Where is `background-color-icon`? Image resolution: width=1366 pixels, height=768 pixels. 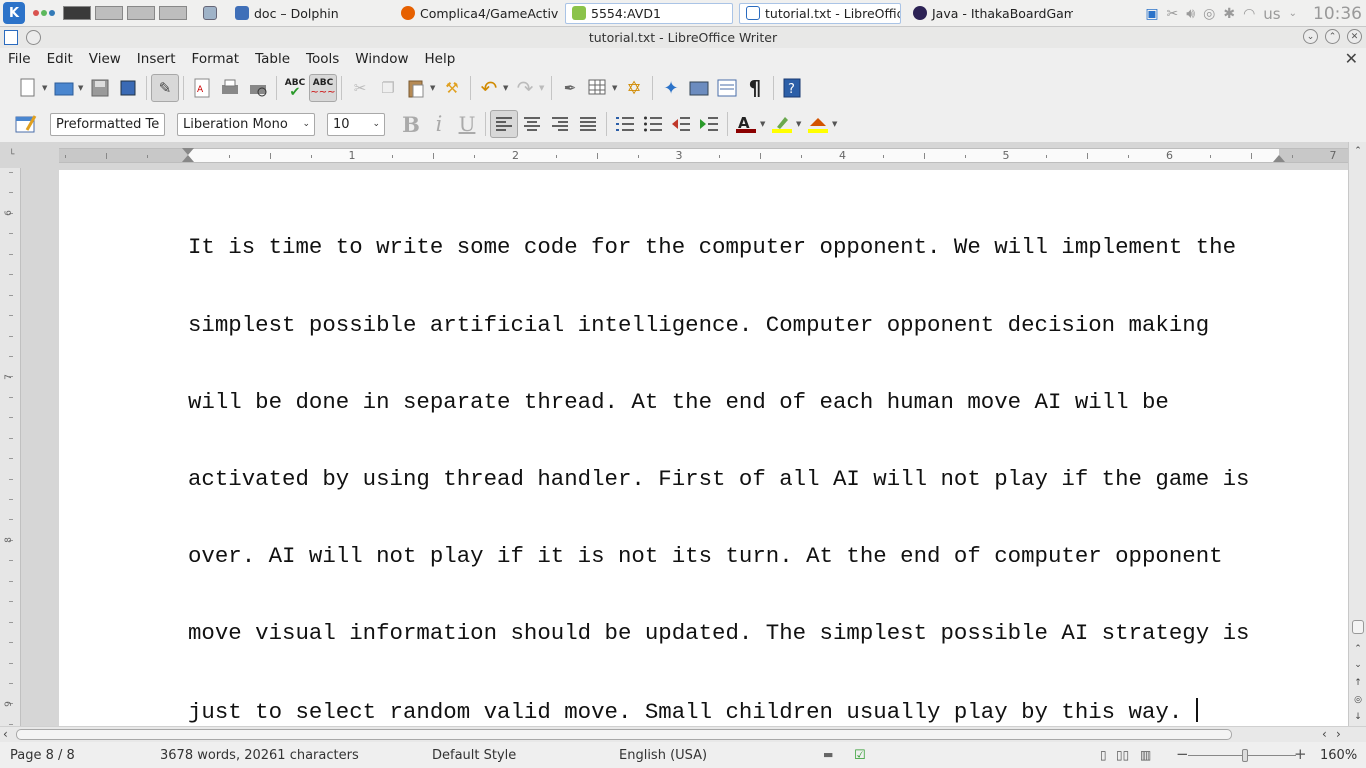
background-color-icon is located at coordinates (818, 124).